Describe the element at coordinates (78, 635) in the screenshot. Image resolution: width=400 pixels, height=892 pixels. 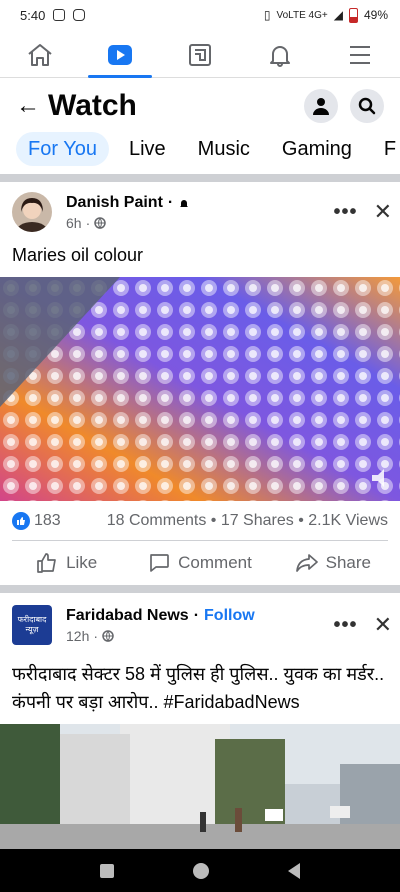
I see `post-time: 12h` at that location.